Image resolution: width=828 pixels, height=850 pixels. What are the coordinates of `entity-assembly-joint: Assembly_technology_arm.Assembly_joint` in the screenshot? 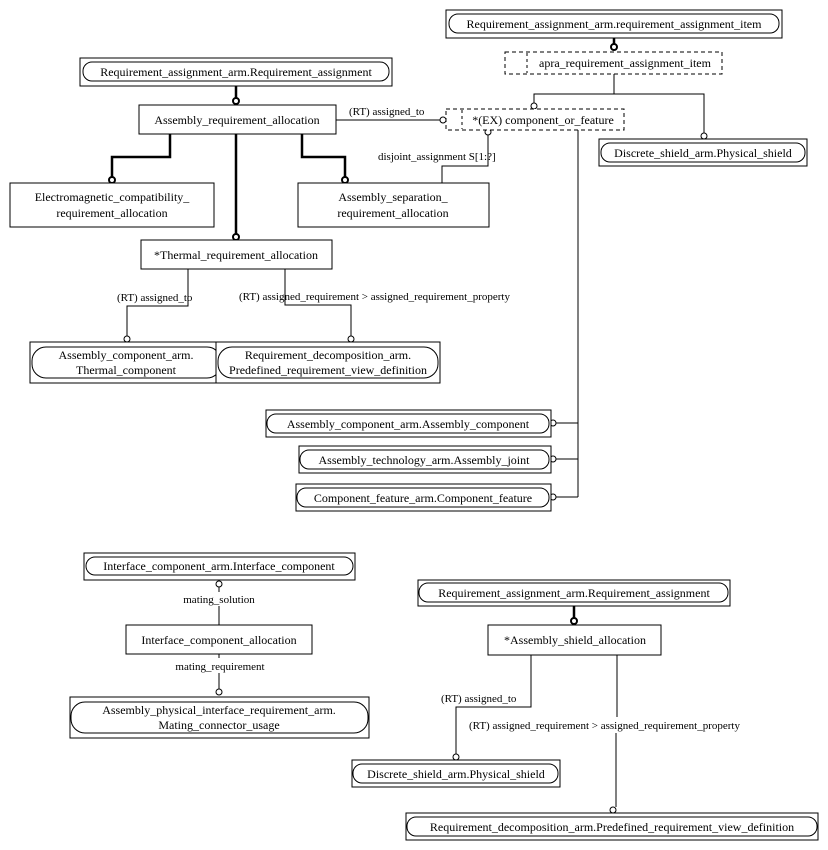 It's located at (425, 459).